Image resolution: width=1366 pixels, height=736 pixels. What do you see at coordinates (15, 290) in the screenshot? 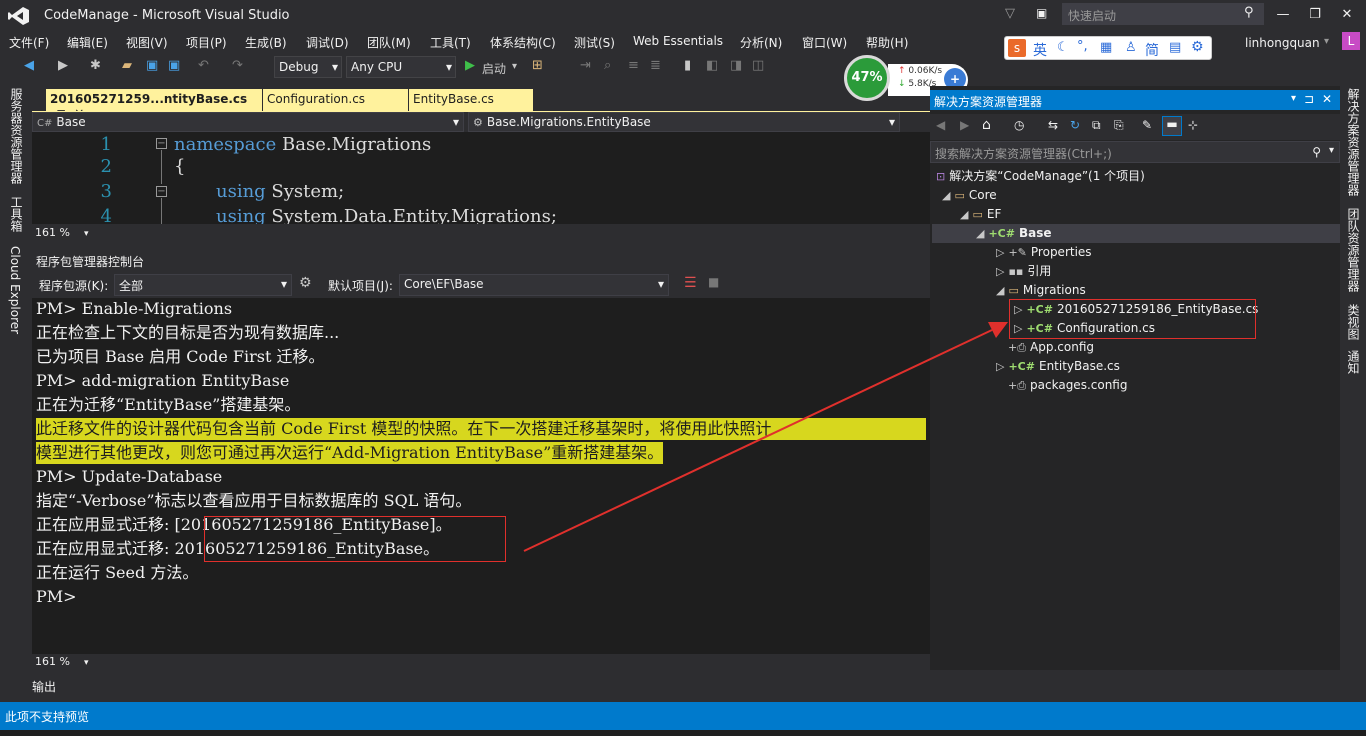
I see `cloud-explorer-tab: Cloud Explorer` at bounding box center [15, 290].